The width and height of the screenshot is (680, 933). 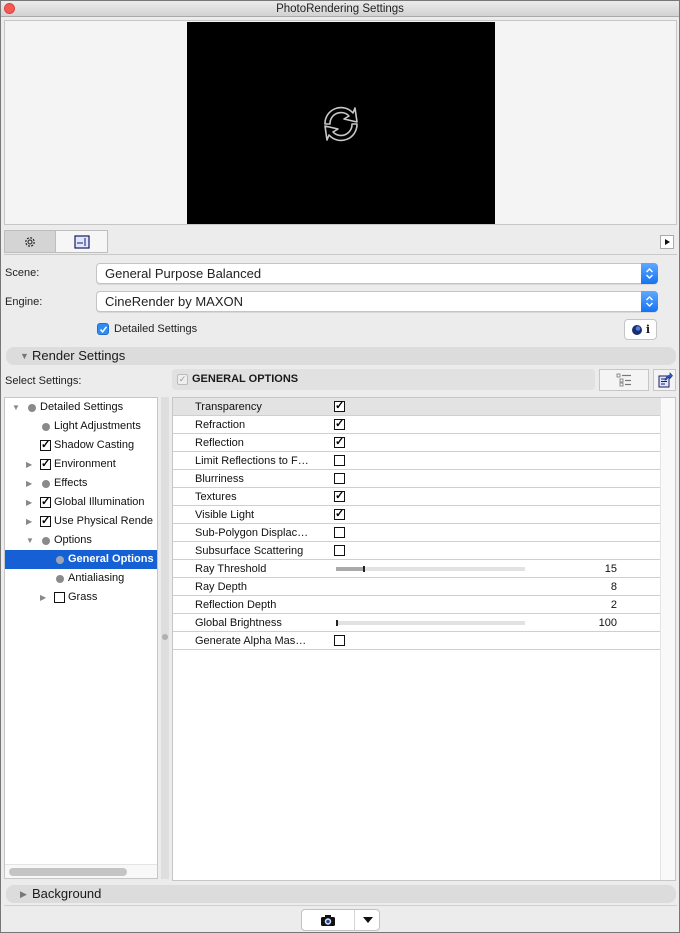 What do you see at coordinates (221, 587) in the screenshot?
I see `option-name: Ray Depth` at bounding box center [221, 587].